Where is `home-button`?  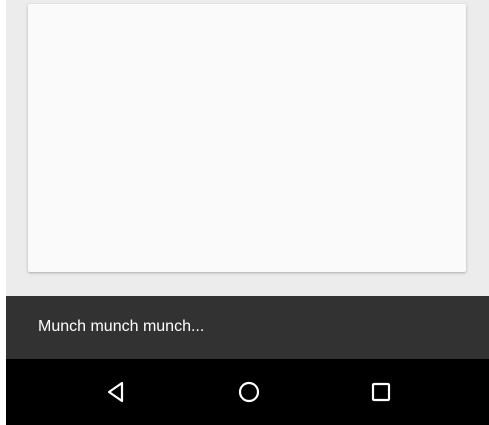
home-button is located at coordinates (249, 392).